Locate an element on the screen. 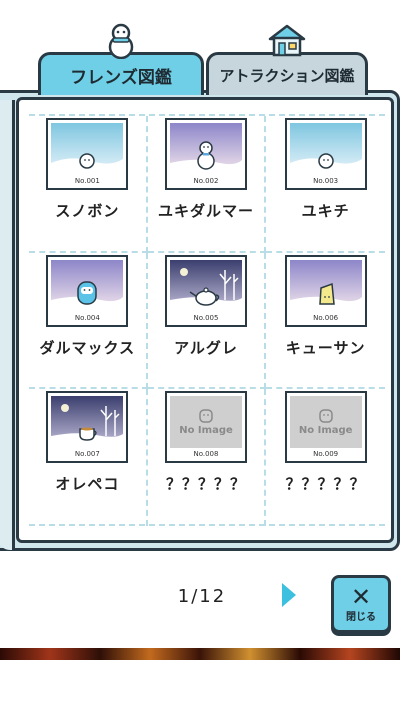 The height and width of the screenshot is (711, 400). teapot-icon is located at coordinates (205, 285).